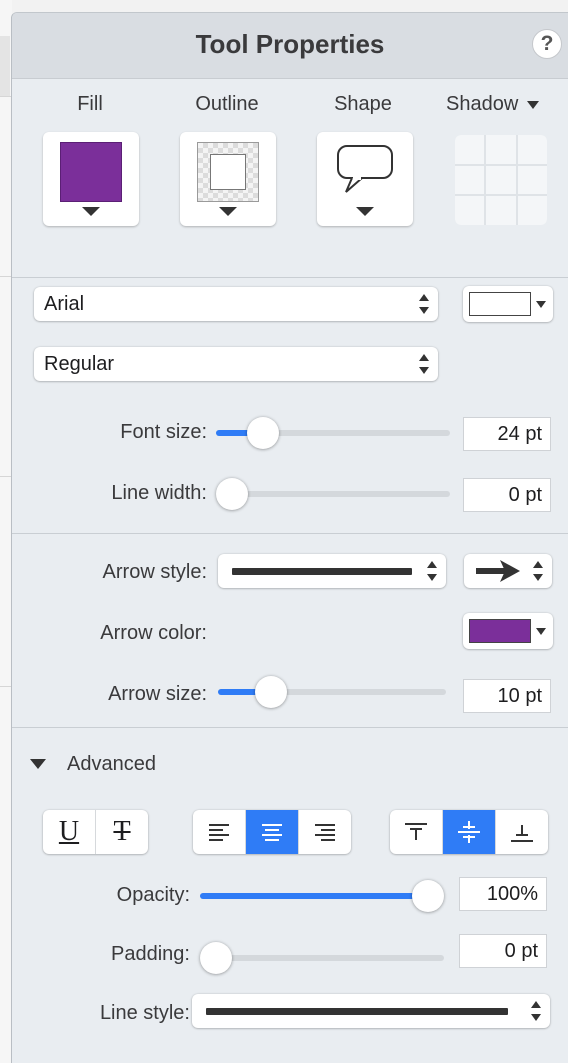  I want to click on opacity-slider-knob, so click(428, 896).